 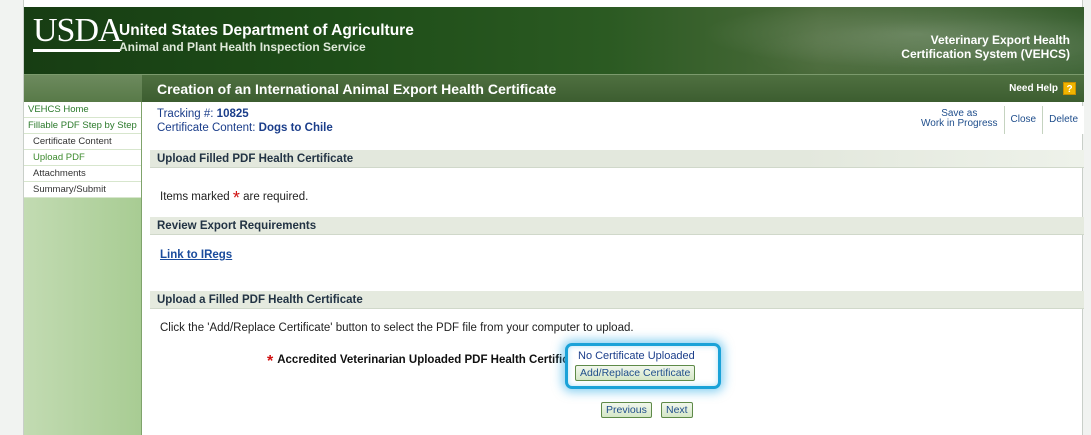 What do you see at coordinates (82, 174) in the screenshot?
I see `sidebar-item-attachments: Attachments` at bounding box center [82, 174].